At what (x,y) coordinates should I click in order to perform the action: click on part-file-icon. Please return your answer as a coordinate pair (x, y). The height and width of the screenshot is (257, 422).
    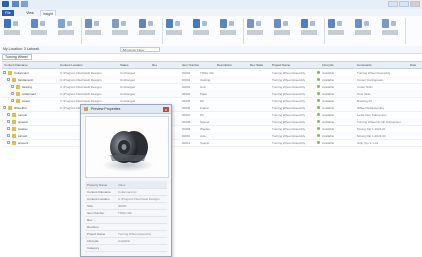
    Looking at the image, I should click on (14, 142).